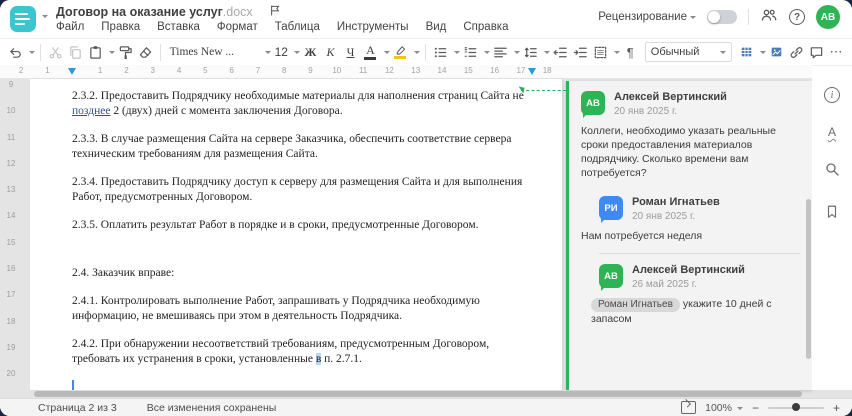  Describe the element at coordinates (532, 73) in the screenshot. I see `indent-marker-right-icon` at that location.